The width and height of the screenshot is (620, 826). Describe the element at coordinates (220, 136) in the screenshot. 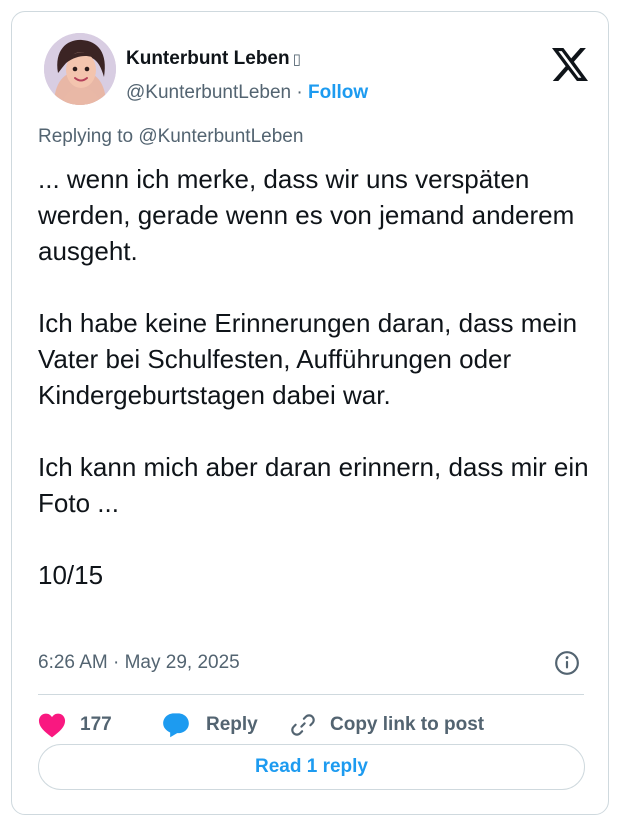

I see `replying-handle-link: @KunterbuntLeben` at that location.